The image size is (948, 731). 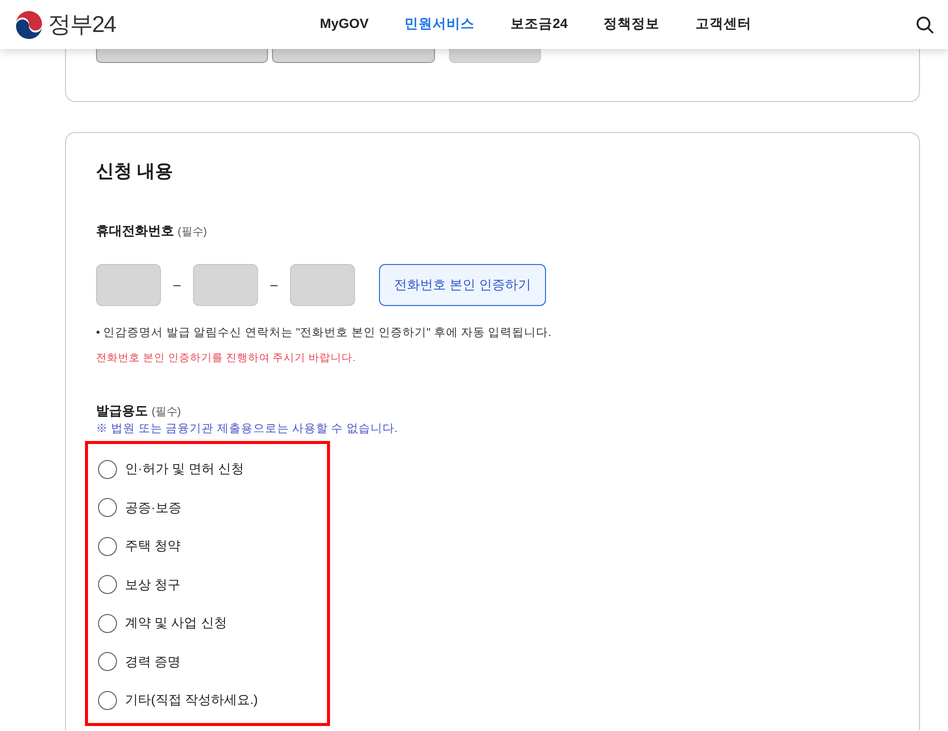 What do you see at coordinates (82, 24) in the screenshot?
I see `logo-text: 정부24` at bounding box center [82, 24].